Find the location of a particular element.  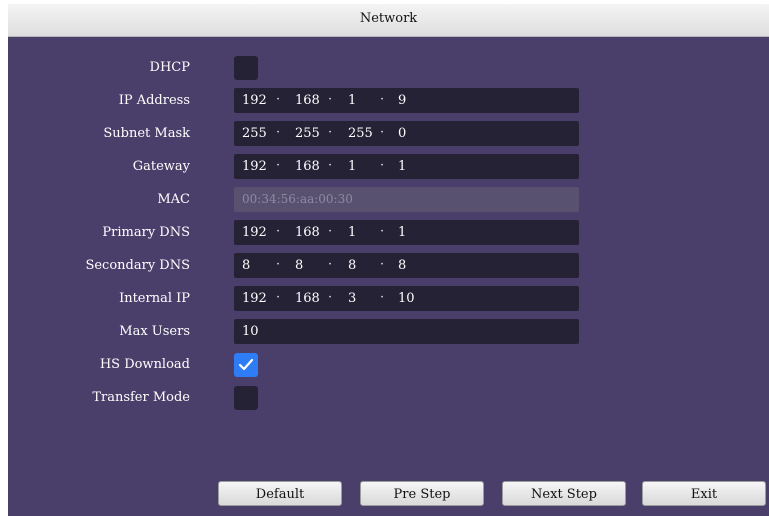

hs-download-checkbox is located at coordinates (246, 365).